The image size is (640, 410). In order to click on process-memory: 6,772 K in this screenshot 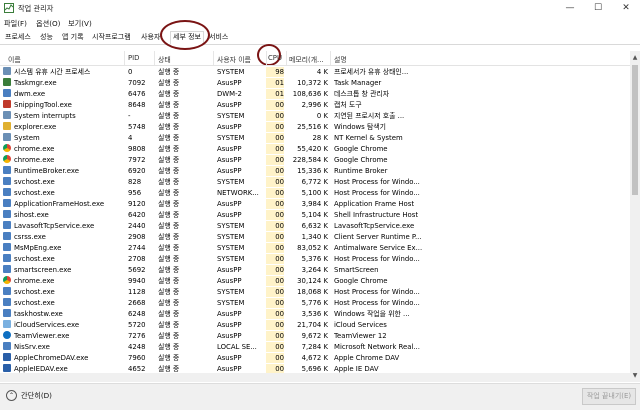, I will do `click(314, 182)`.